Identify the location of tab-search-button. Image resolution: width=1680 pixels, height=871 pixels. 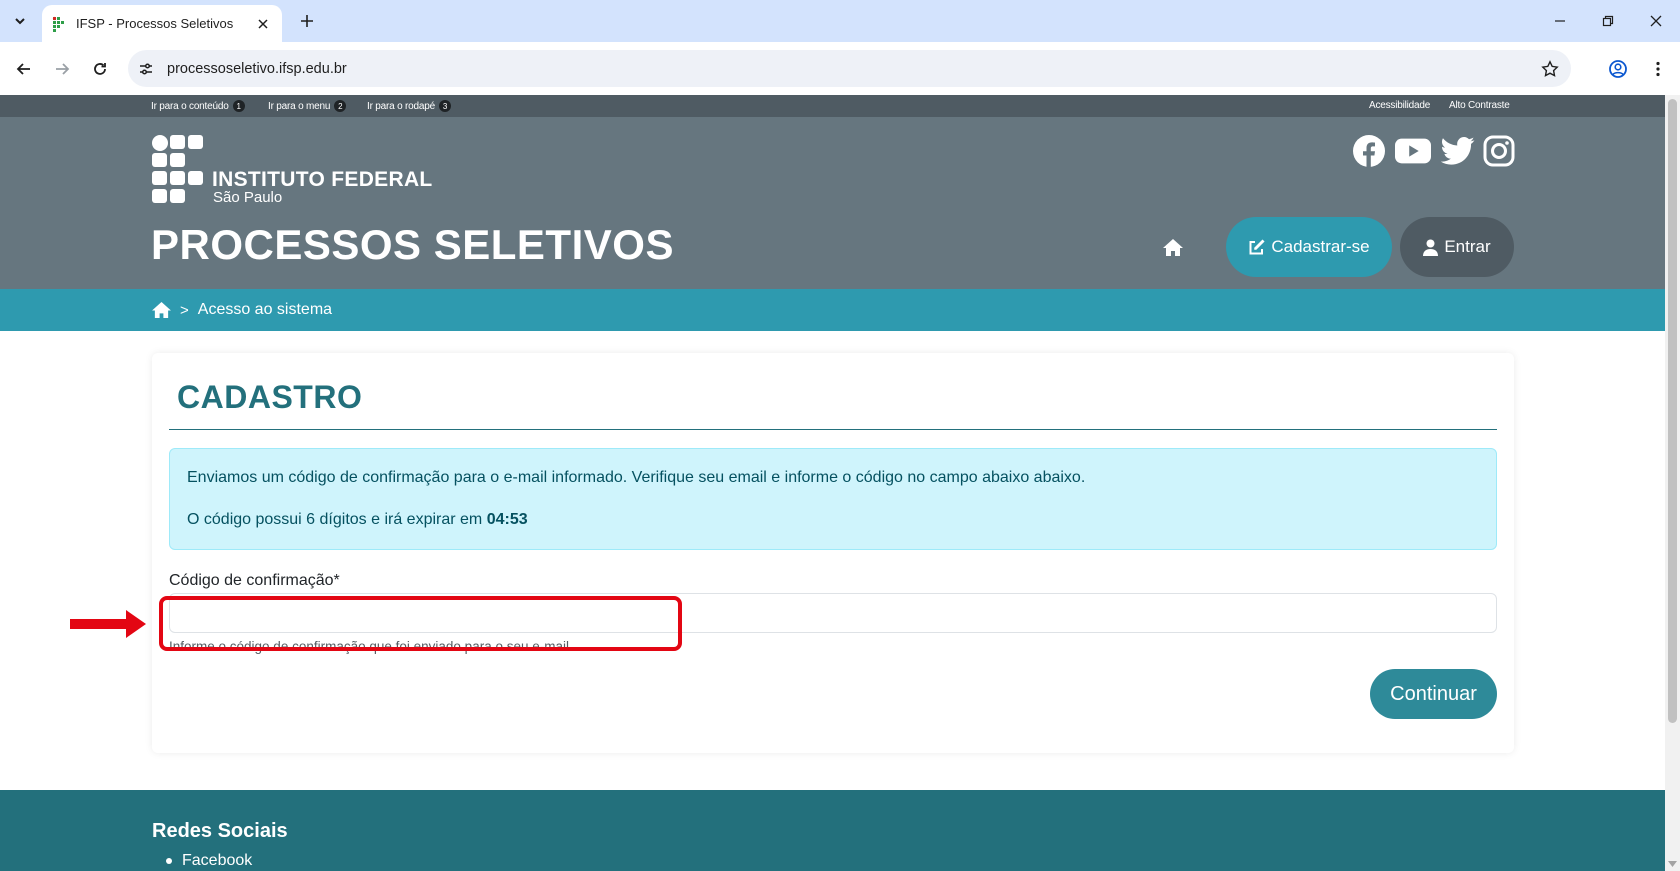
(20, 21).